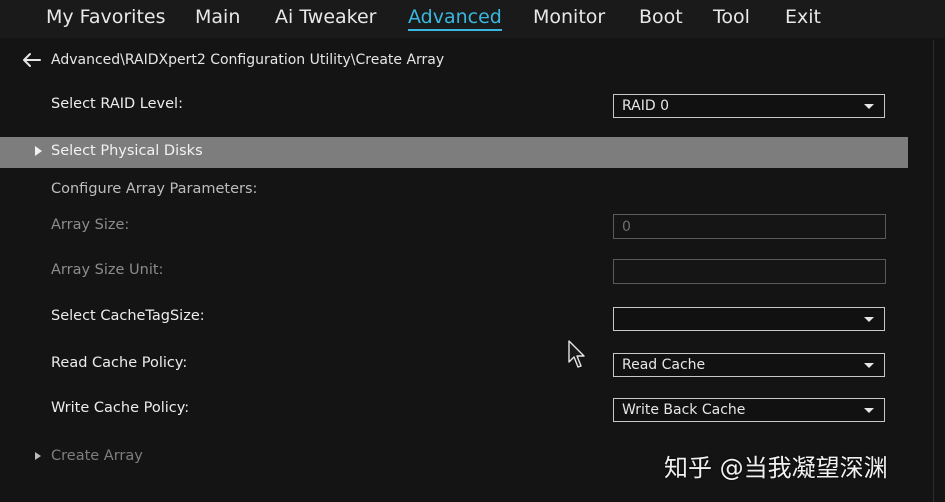 This screenshot has height=502, width=945. Describe the element at coordinates (150, 457) in the screenshot. I see `create-array-item: Create Array` at that location.